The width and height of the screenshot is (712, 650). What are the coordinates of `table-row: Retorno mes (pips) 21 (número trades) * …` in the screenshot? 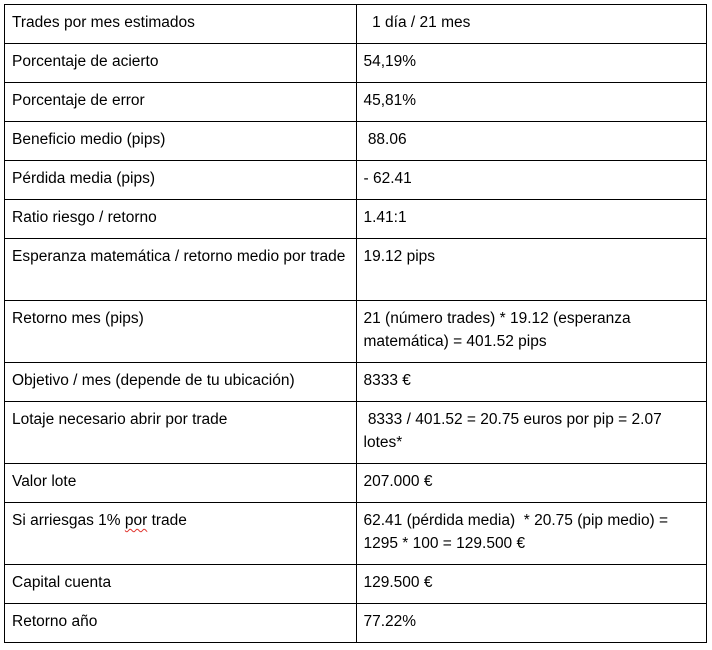 It's located at (355, 331).